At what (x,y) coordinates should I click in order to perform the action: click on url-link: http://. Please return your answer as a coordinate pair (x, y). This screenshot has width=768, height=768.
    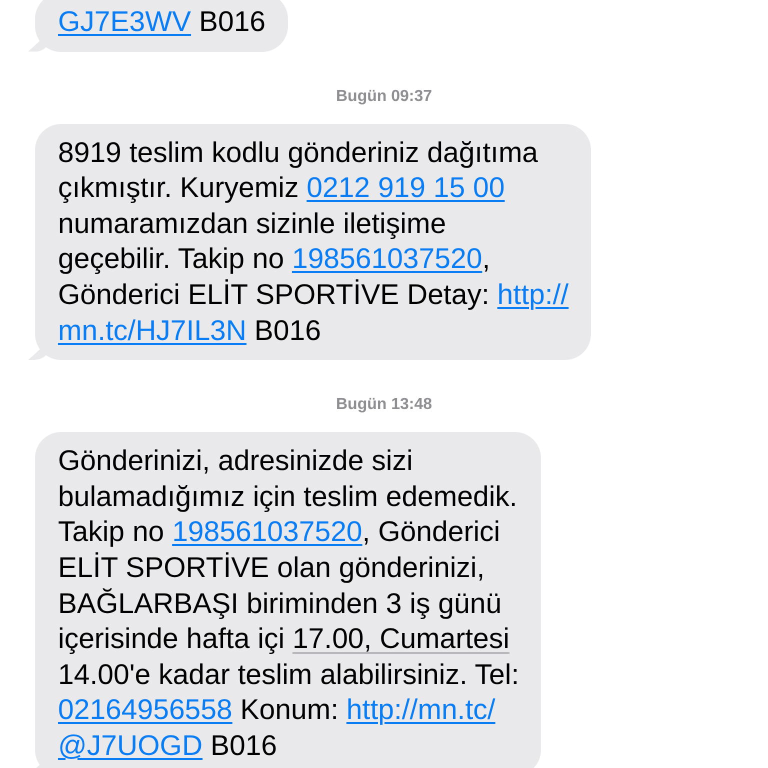
    Looking at the image, I should click on (533, 294).